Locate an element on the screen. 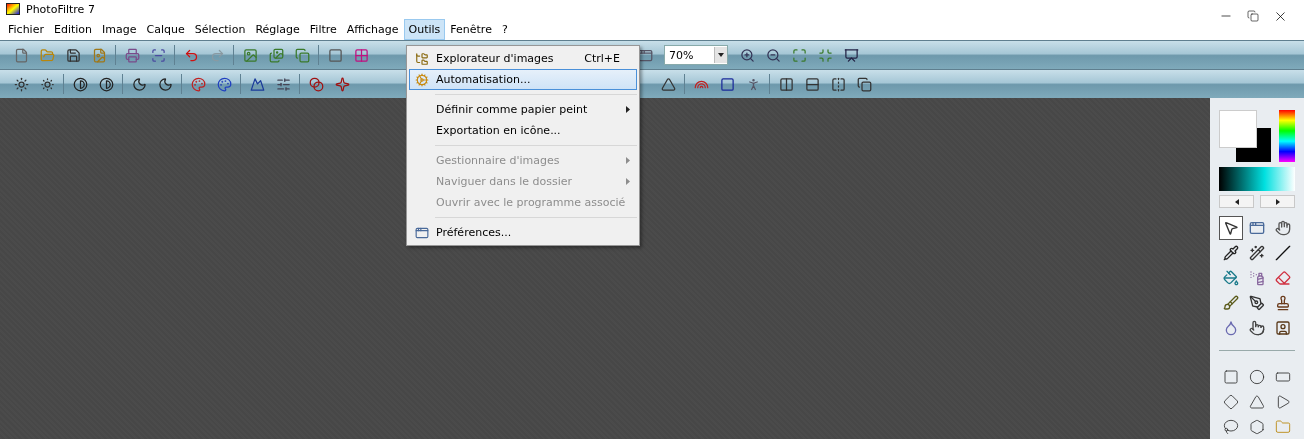  zoom-combo: 70% is located at coordinates (696, 55).